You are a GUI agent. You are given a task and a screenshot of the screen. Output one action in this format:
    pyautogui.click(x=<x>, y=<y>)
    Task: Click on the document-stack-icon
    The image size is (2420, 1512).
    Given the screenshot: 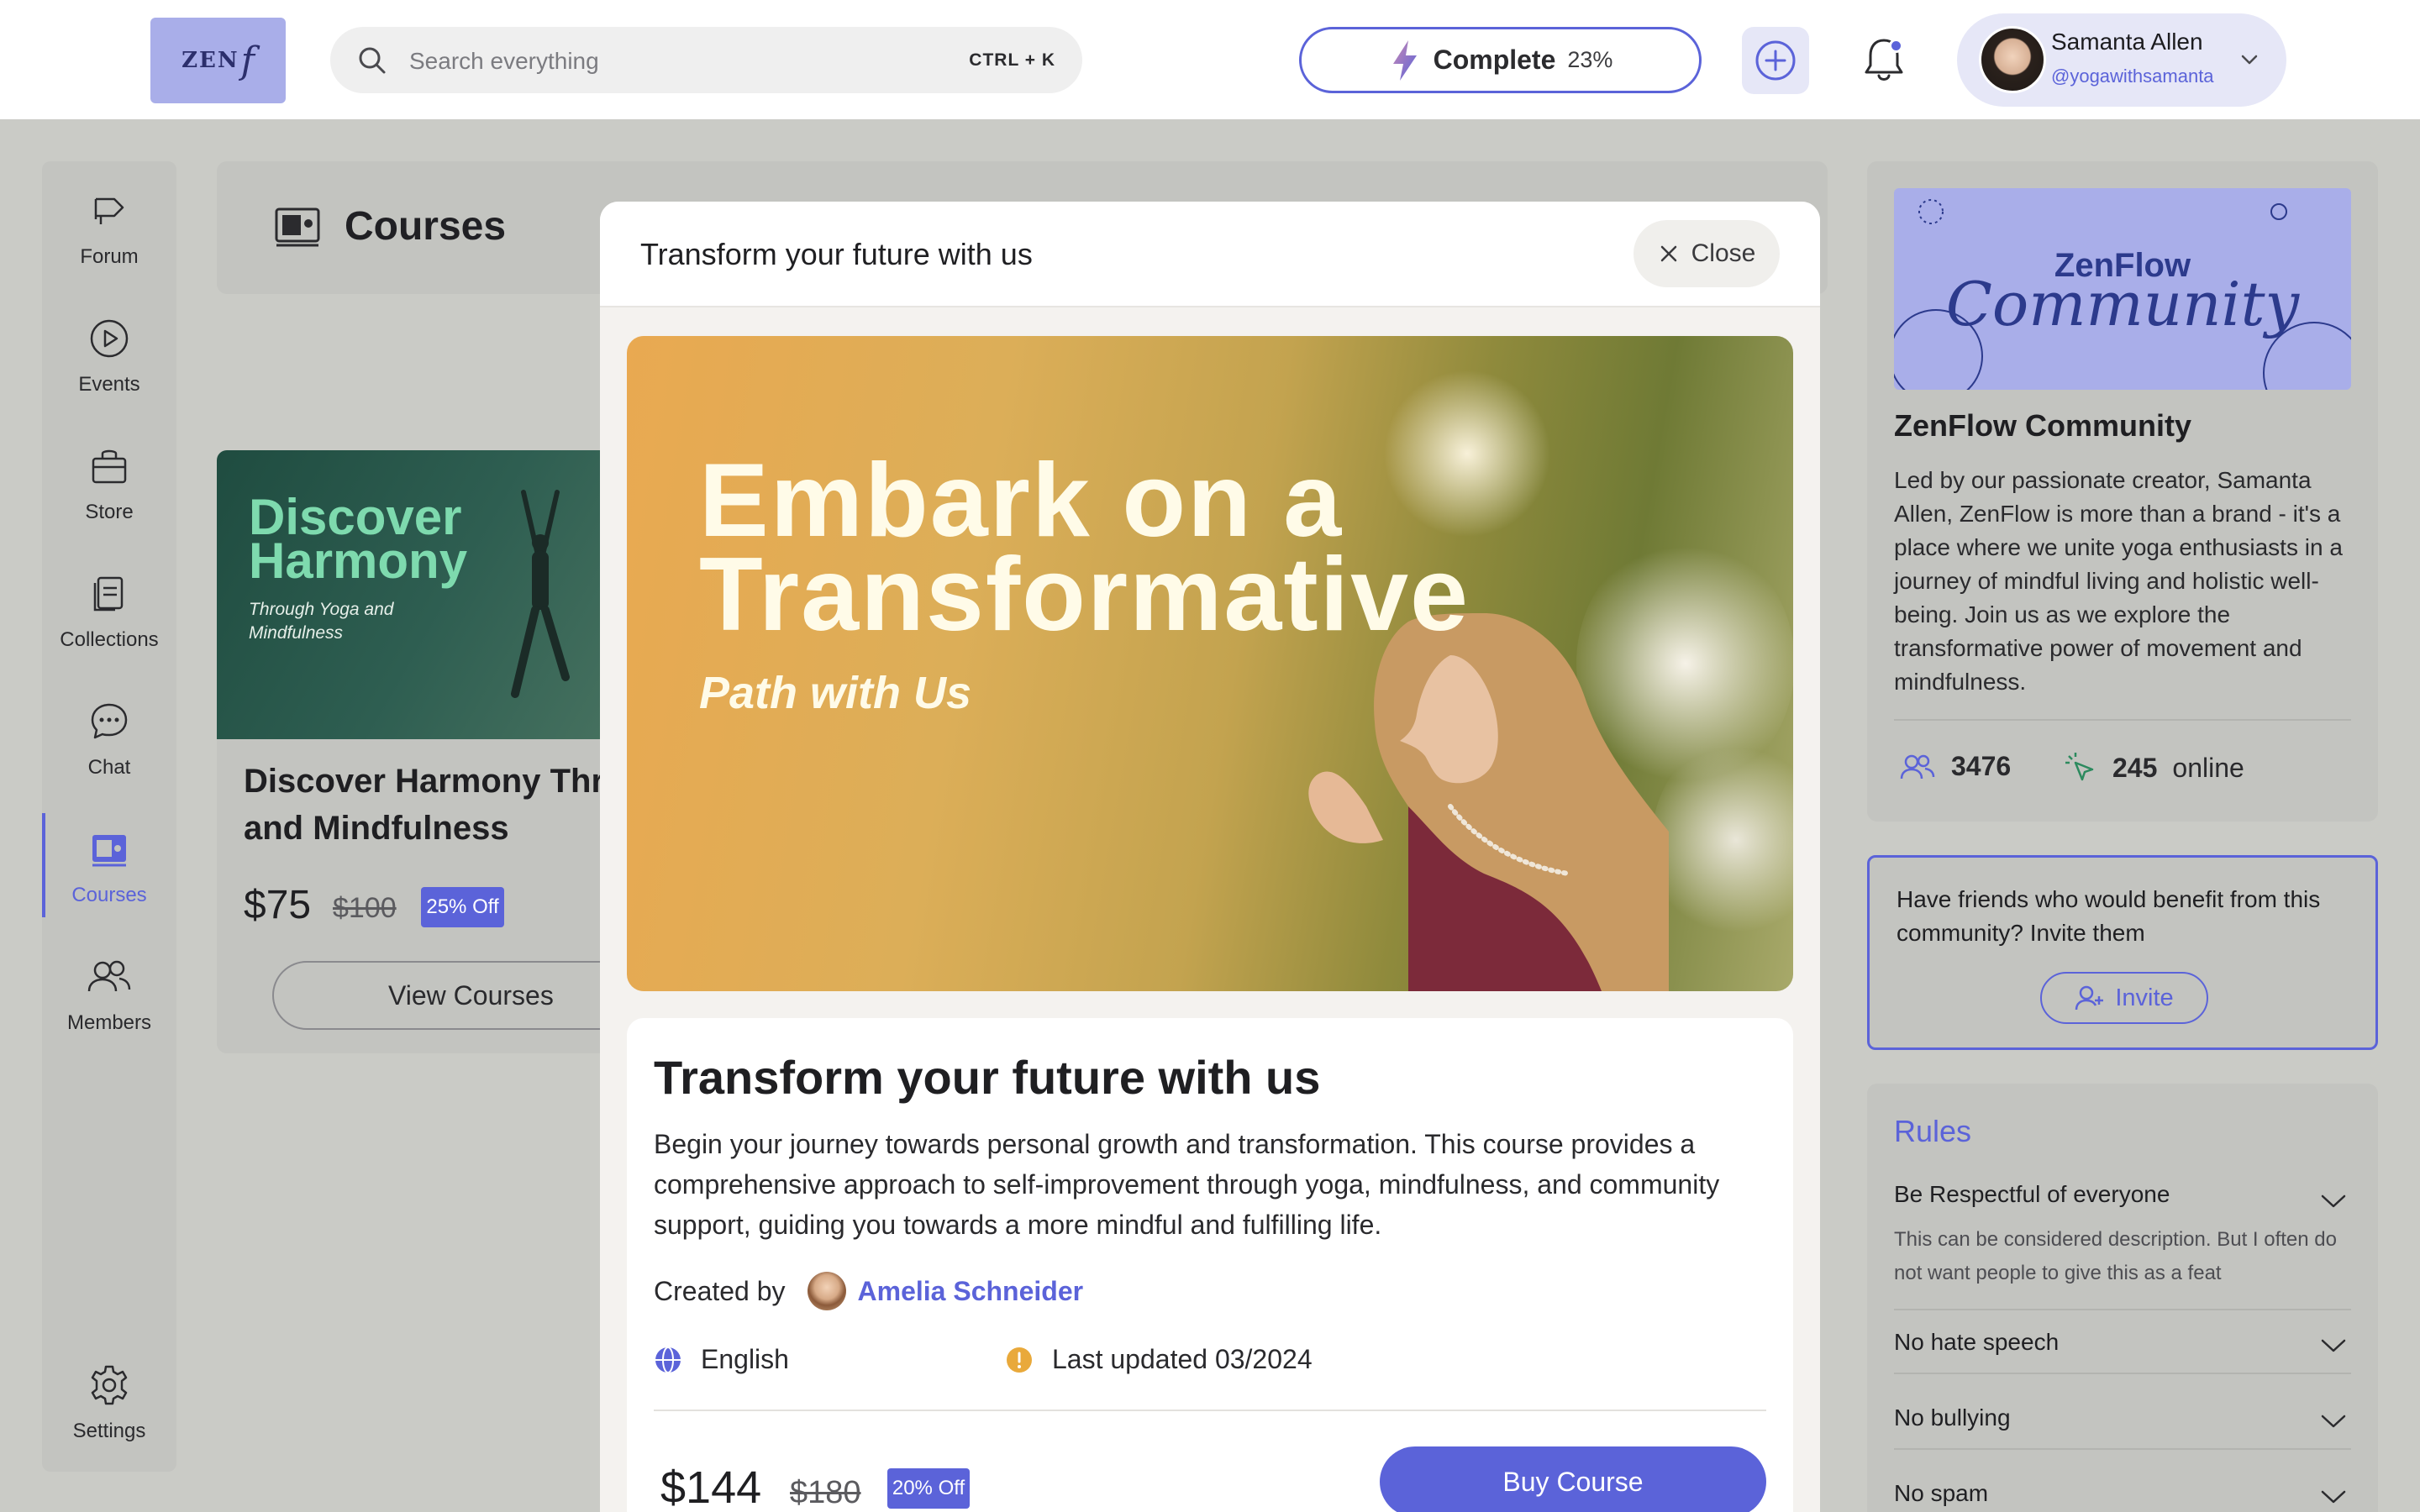 What is the action you would take?
    pyautogui.click(x=109, y=594)
    